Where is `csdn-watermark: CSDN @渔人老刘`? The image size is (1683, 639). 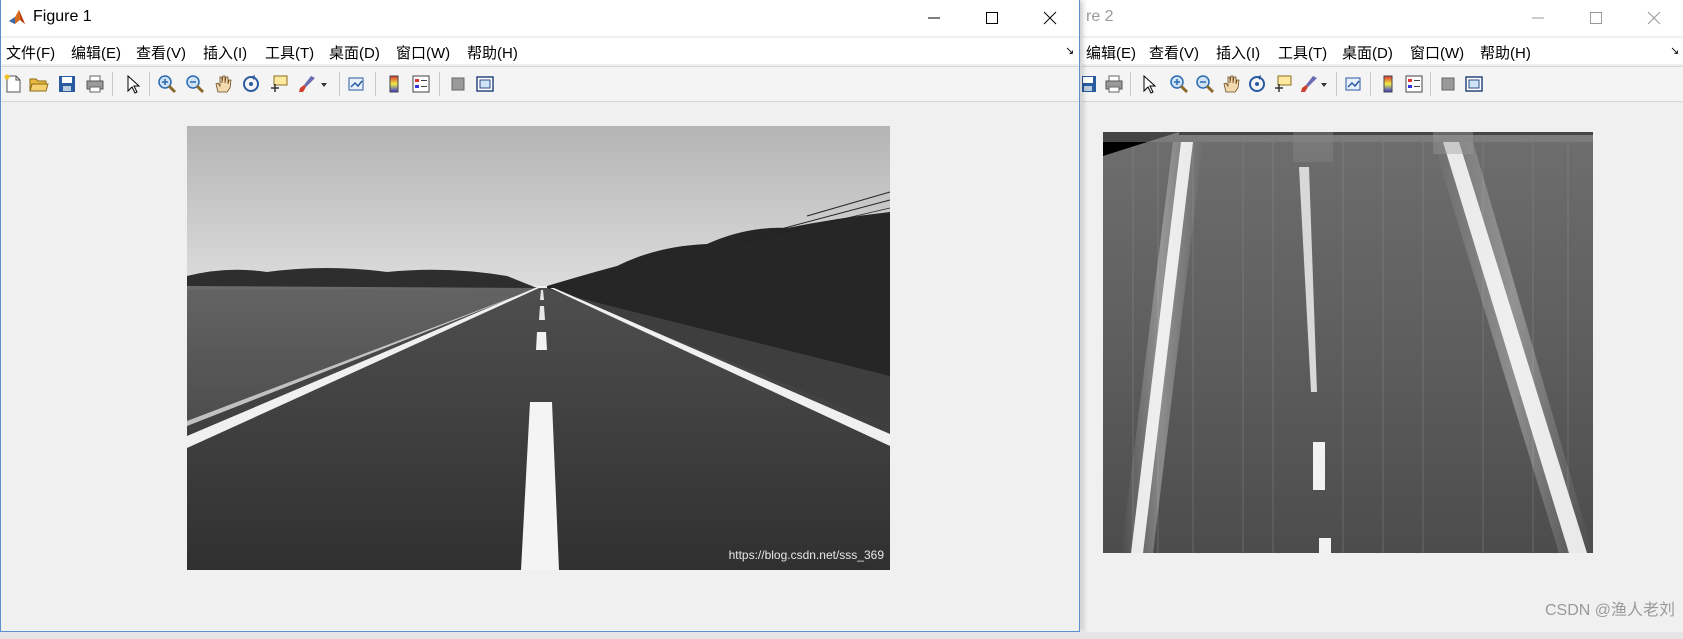
csdn-watermark: CSDN @渔人老刘 is located at coordinates (1609, 610).